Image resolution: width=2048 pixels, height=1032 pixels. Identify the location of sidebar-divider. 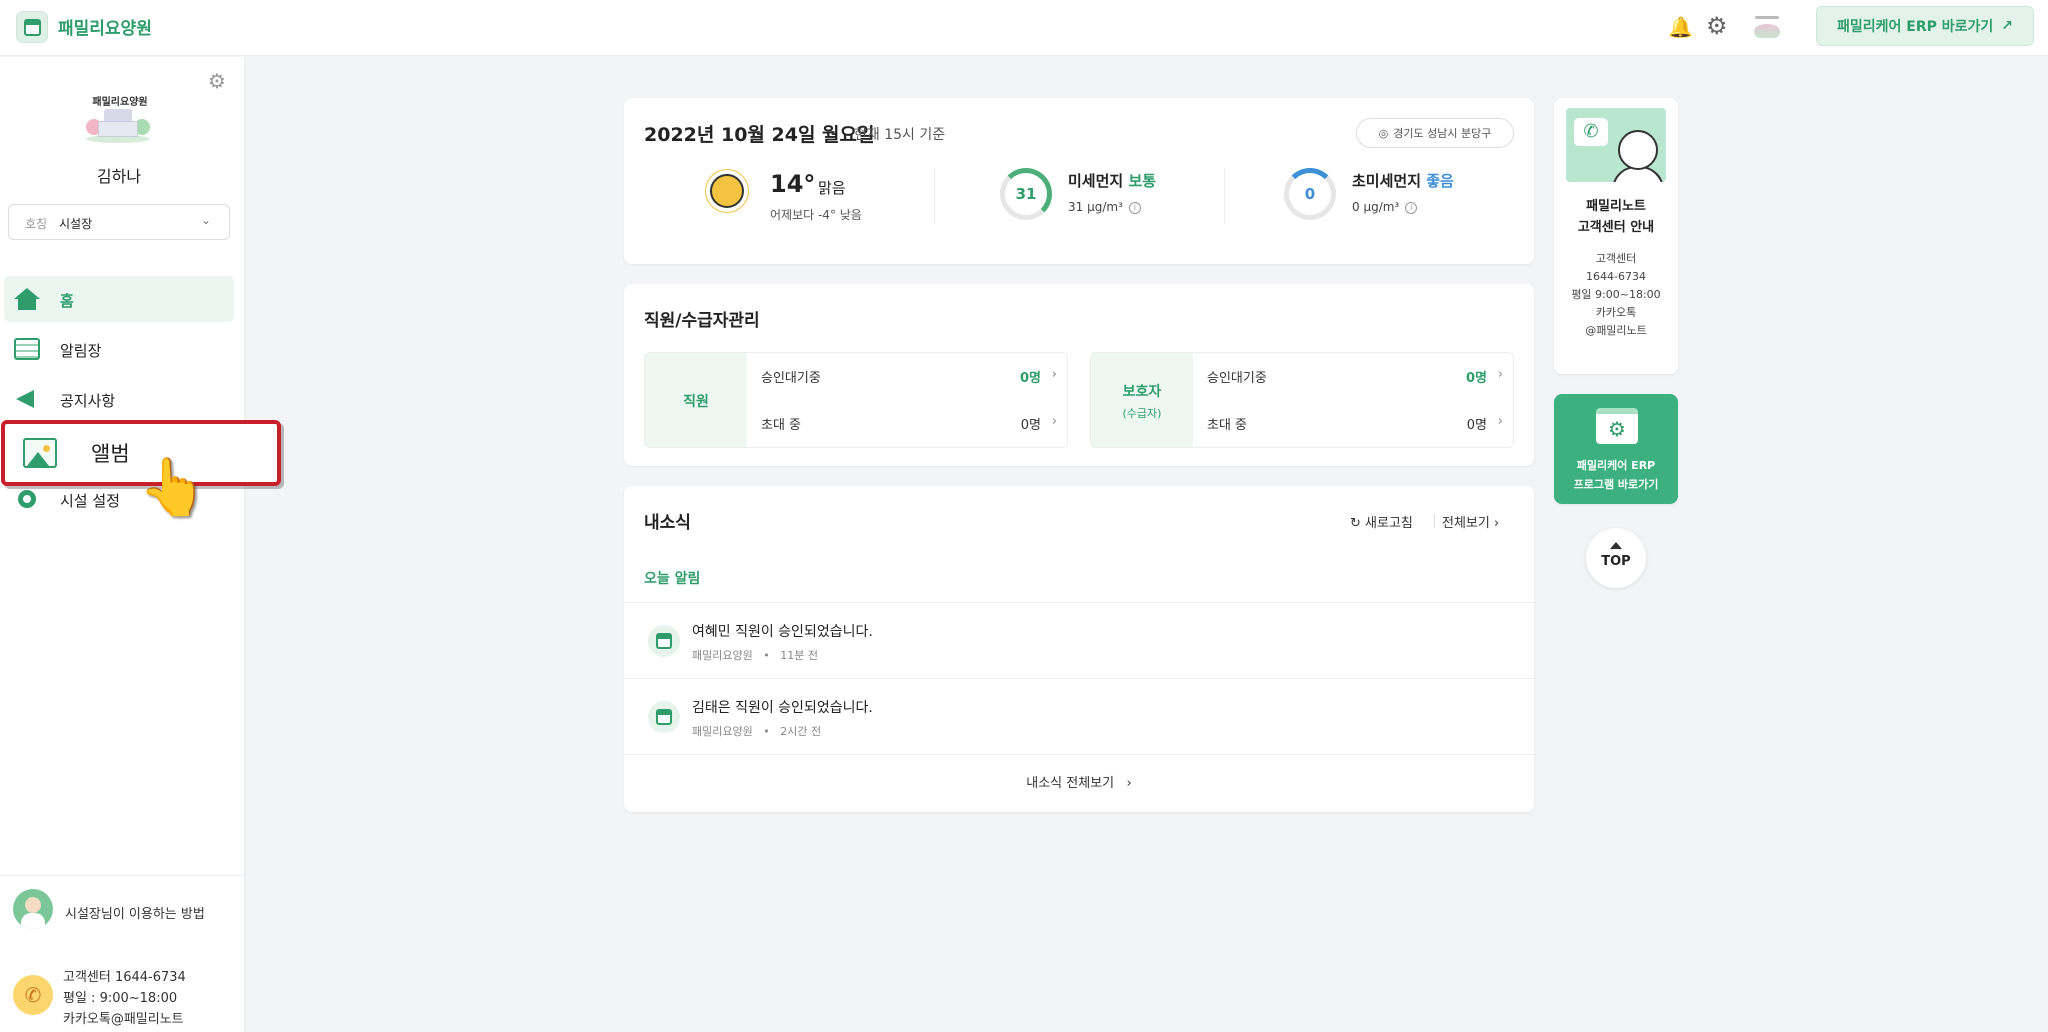
(122, 875).